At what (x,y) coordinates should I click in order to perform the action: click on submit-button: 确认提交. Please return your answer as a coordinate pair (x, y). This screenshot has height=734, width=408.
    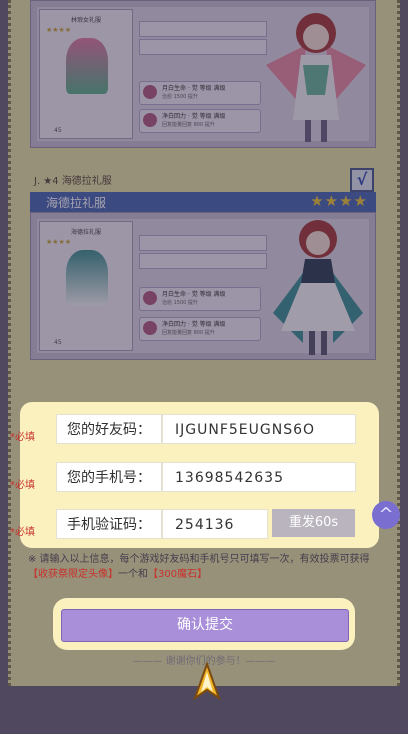
    Looking at the image, I should click on (205, 625).